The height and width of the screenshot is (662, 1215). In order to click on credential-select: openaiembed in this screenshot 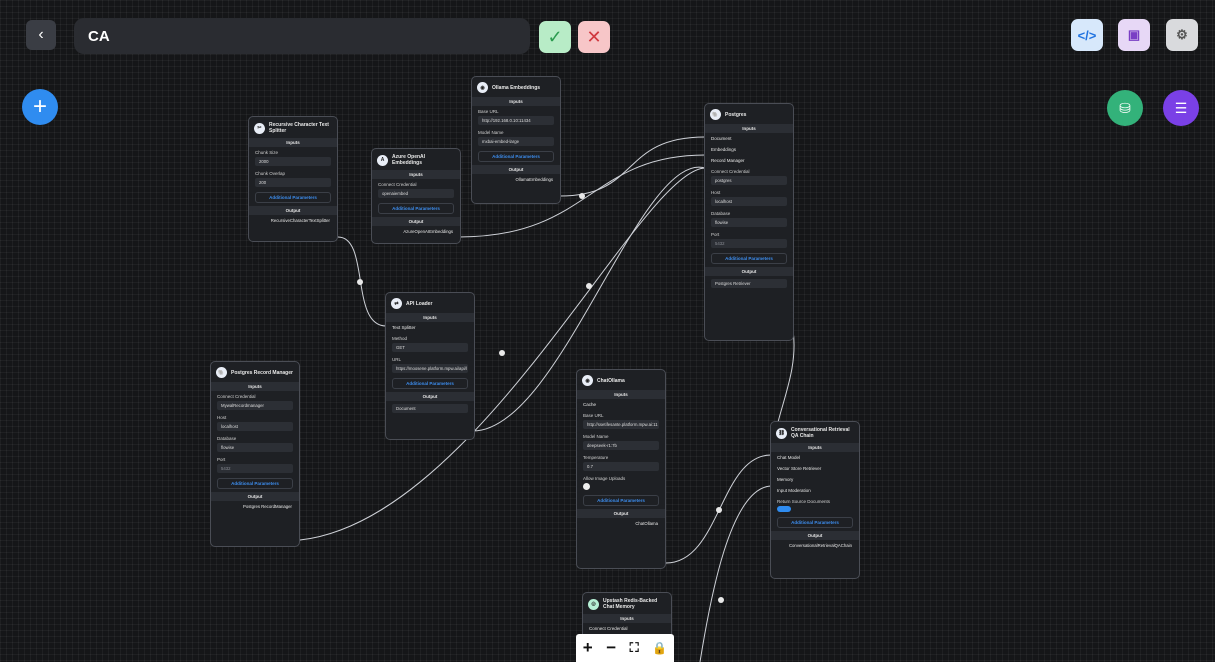, I will do `click(416, 193)`.